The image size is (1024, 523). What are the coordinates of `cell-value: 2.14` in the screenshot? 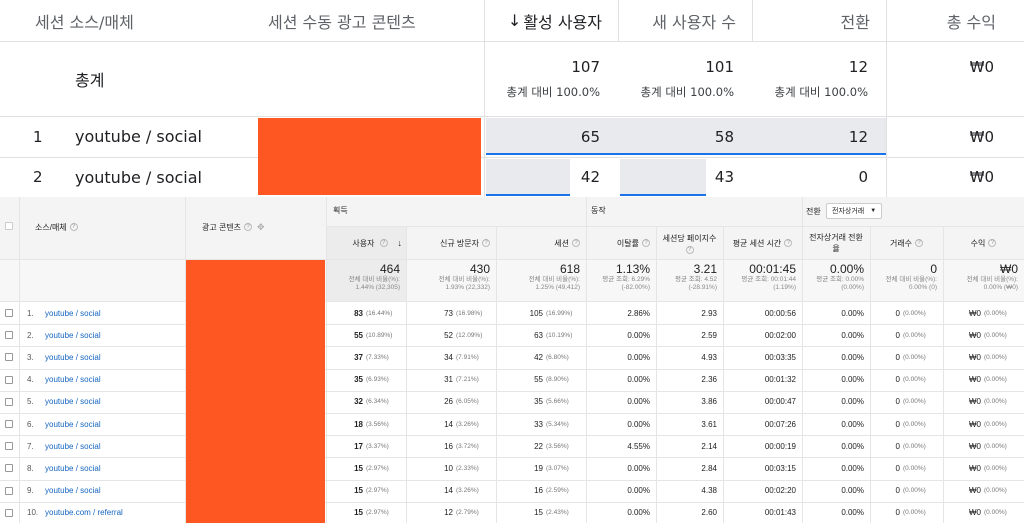 It's located at (709, 446).